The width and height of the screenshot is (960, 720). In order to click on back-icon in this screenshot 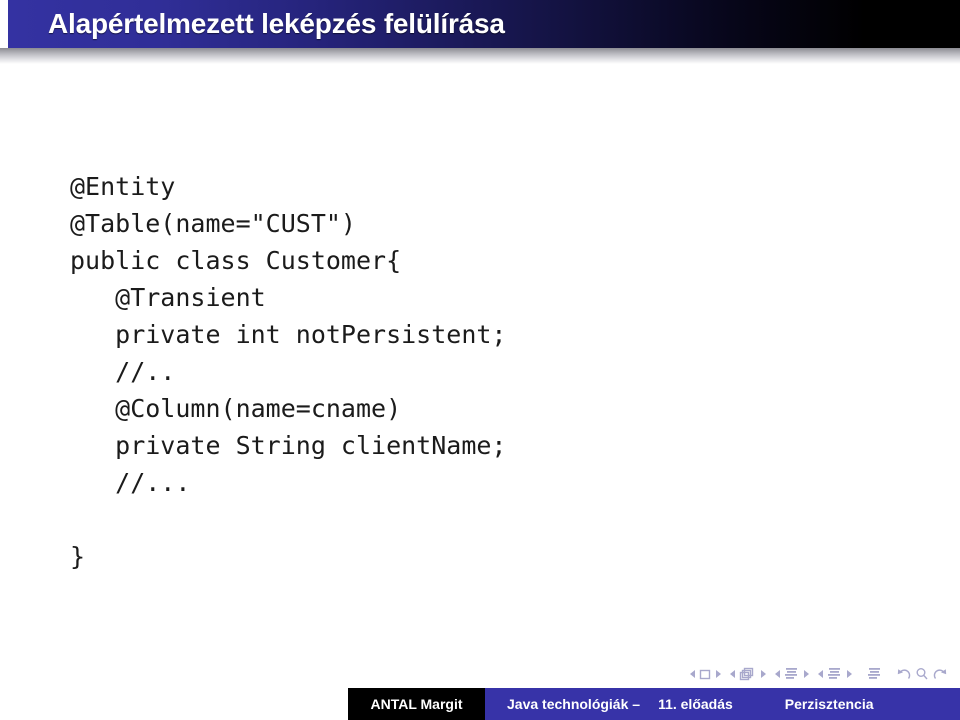, I will do `click(904, 674)`.